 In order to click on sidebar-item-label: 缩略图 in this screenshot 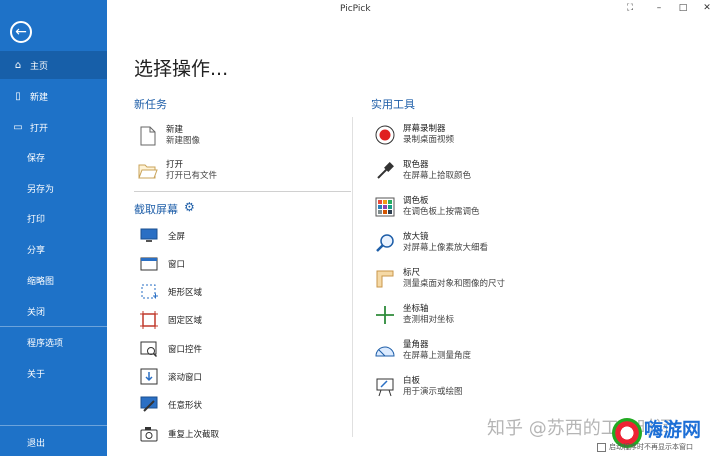, I will do `click(41, 281)`.